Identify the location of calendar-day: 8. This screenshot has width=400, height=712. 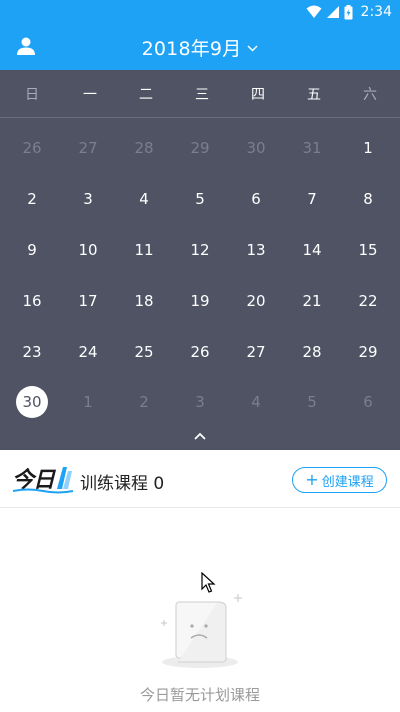
(368, 199).